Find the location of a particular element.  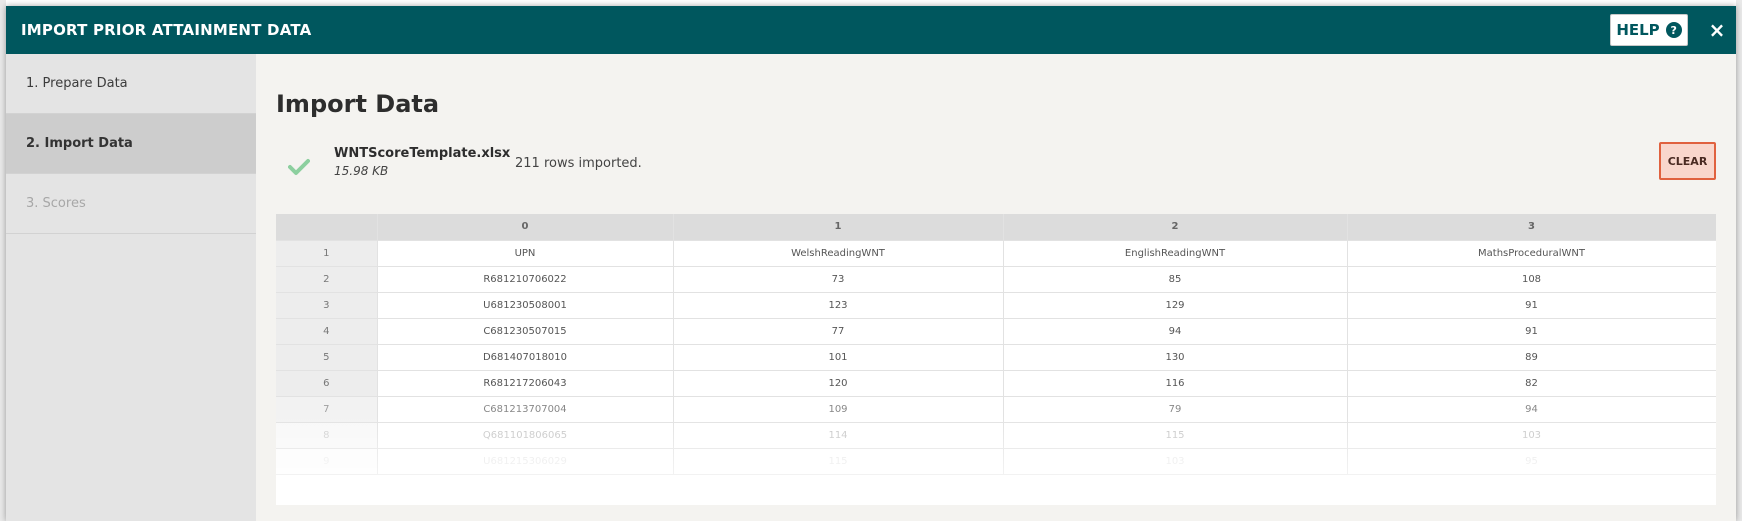

column-header-row: 0 1 2 3 is located at coordinates (996, 227).